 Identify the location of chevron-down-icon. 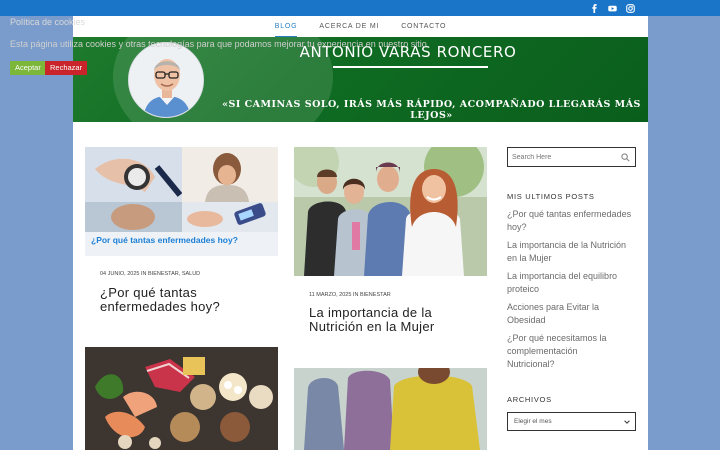
(627, 422).